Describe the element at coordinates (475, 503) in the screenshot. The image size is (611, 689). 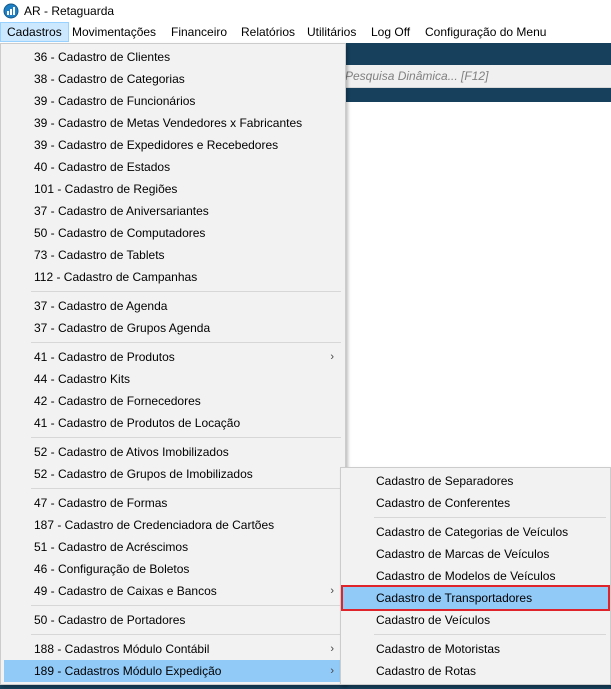
I see `submenu-item-conferentes: Cadastro de Conferentes` at that location.